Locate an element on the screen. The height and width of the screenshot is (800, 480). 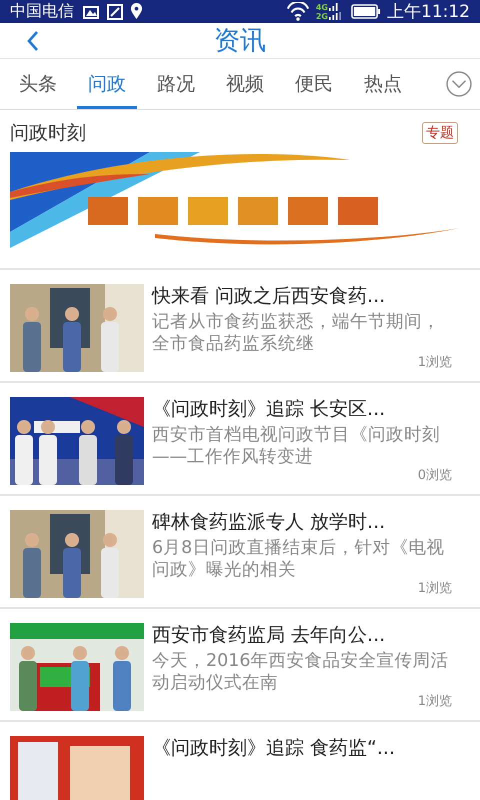
news-summary: 西安市首档电视问政节目《问政时刻——工作作风转变进 is located at coordinates (296, 446).